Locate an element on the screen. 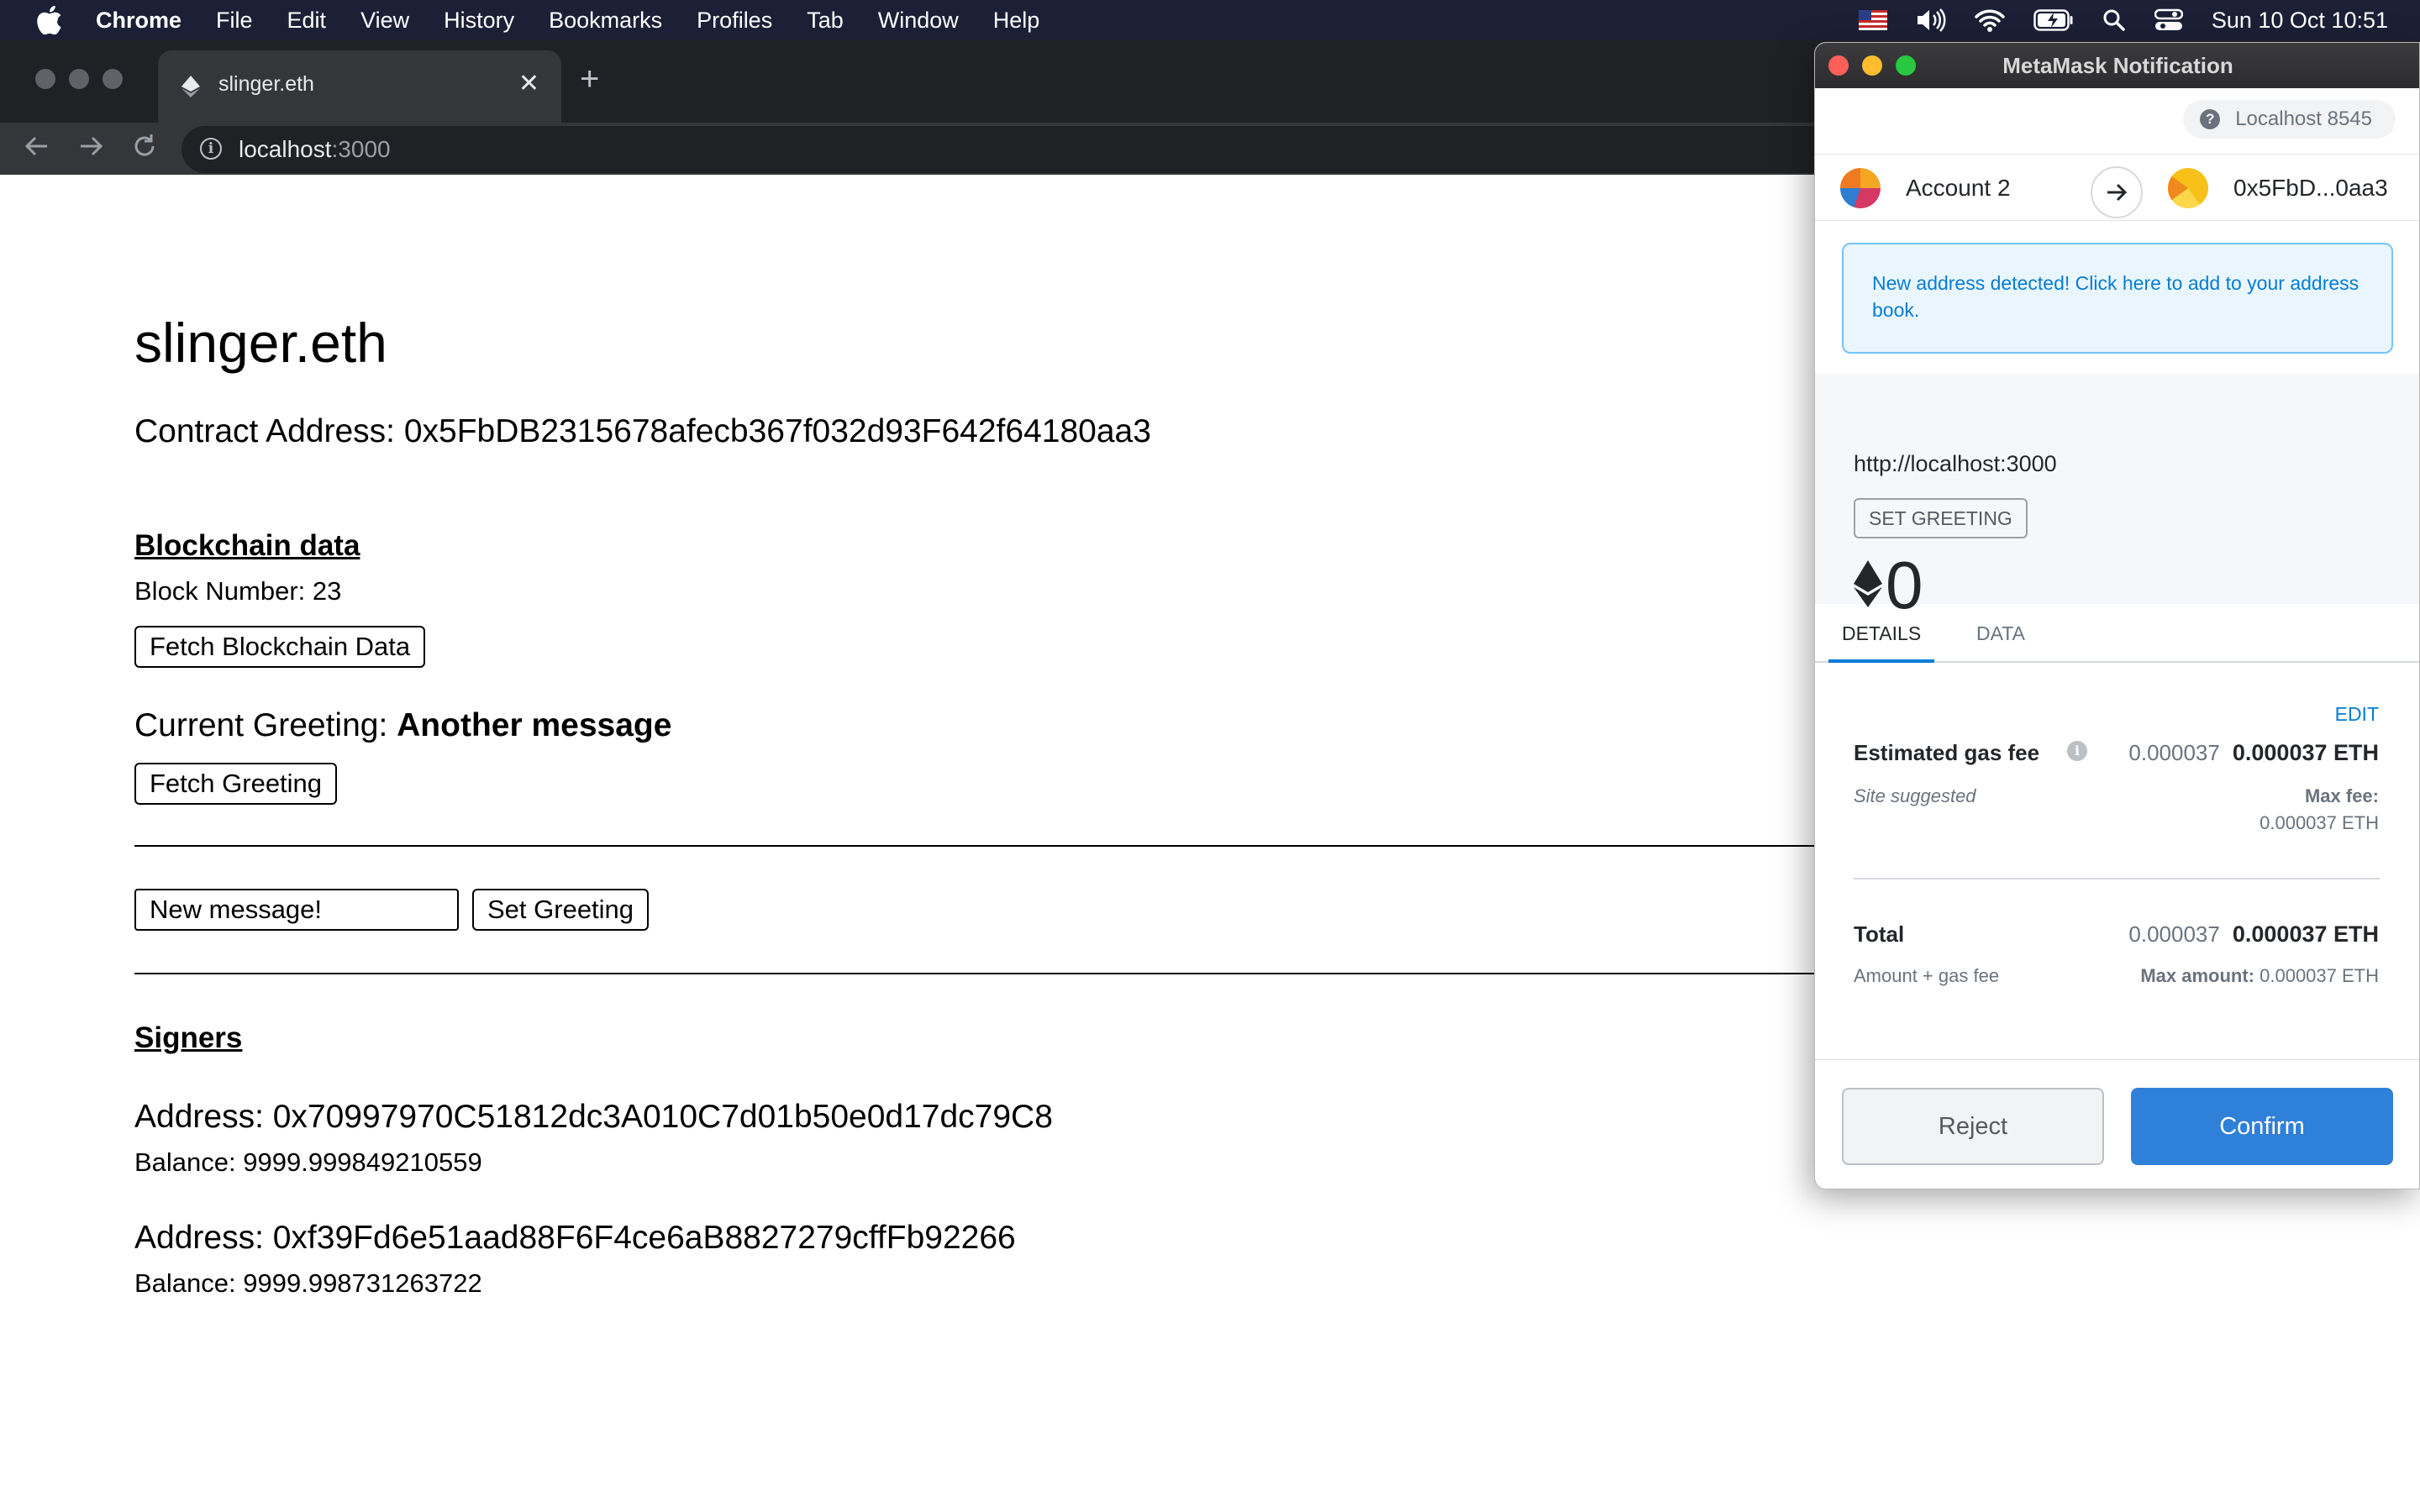 This screenshot has width=2420, height=1512. account-row: Account 2 0x5FbD...0aa3 is located at coordinates (2117, 187).